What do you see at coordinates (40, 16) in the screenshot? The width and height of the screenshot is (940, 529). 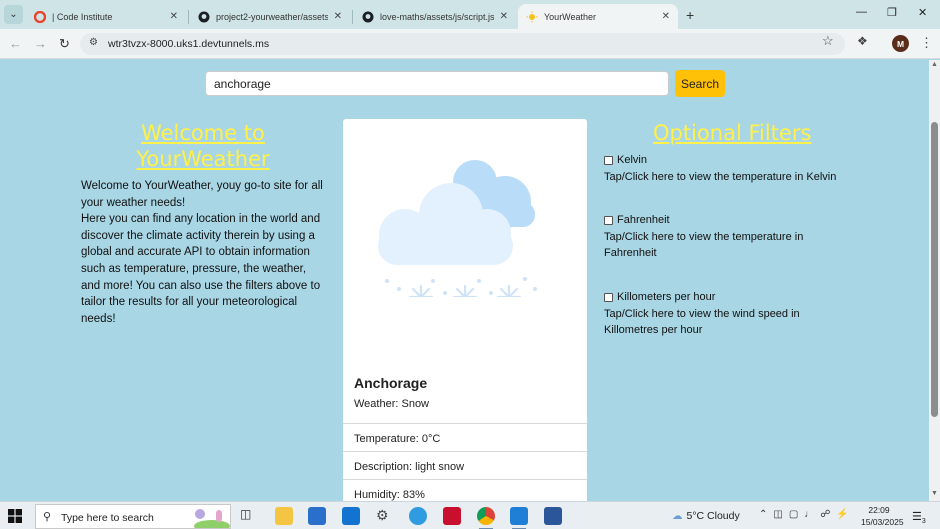 I see `code-institute-icon` at bounding box center [40, 16].